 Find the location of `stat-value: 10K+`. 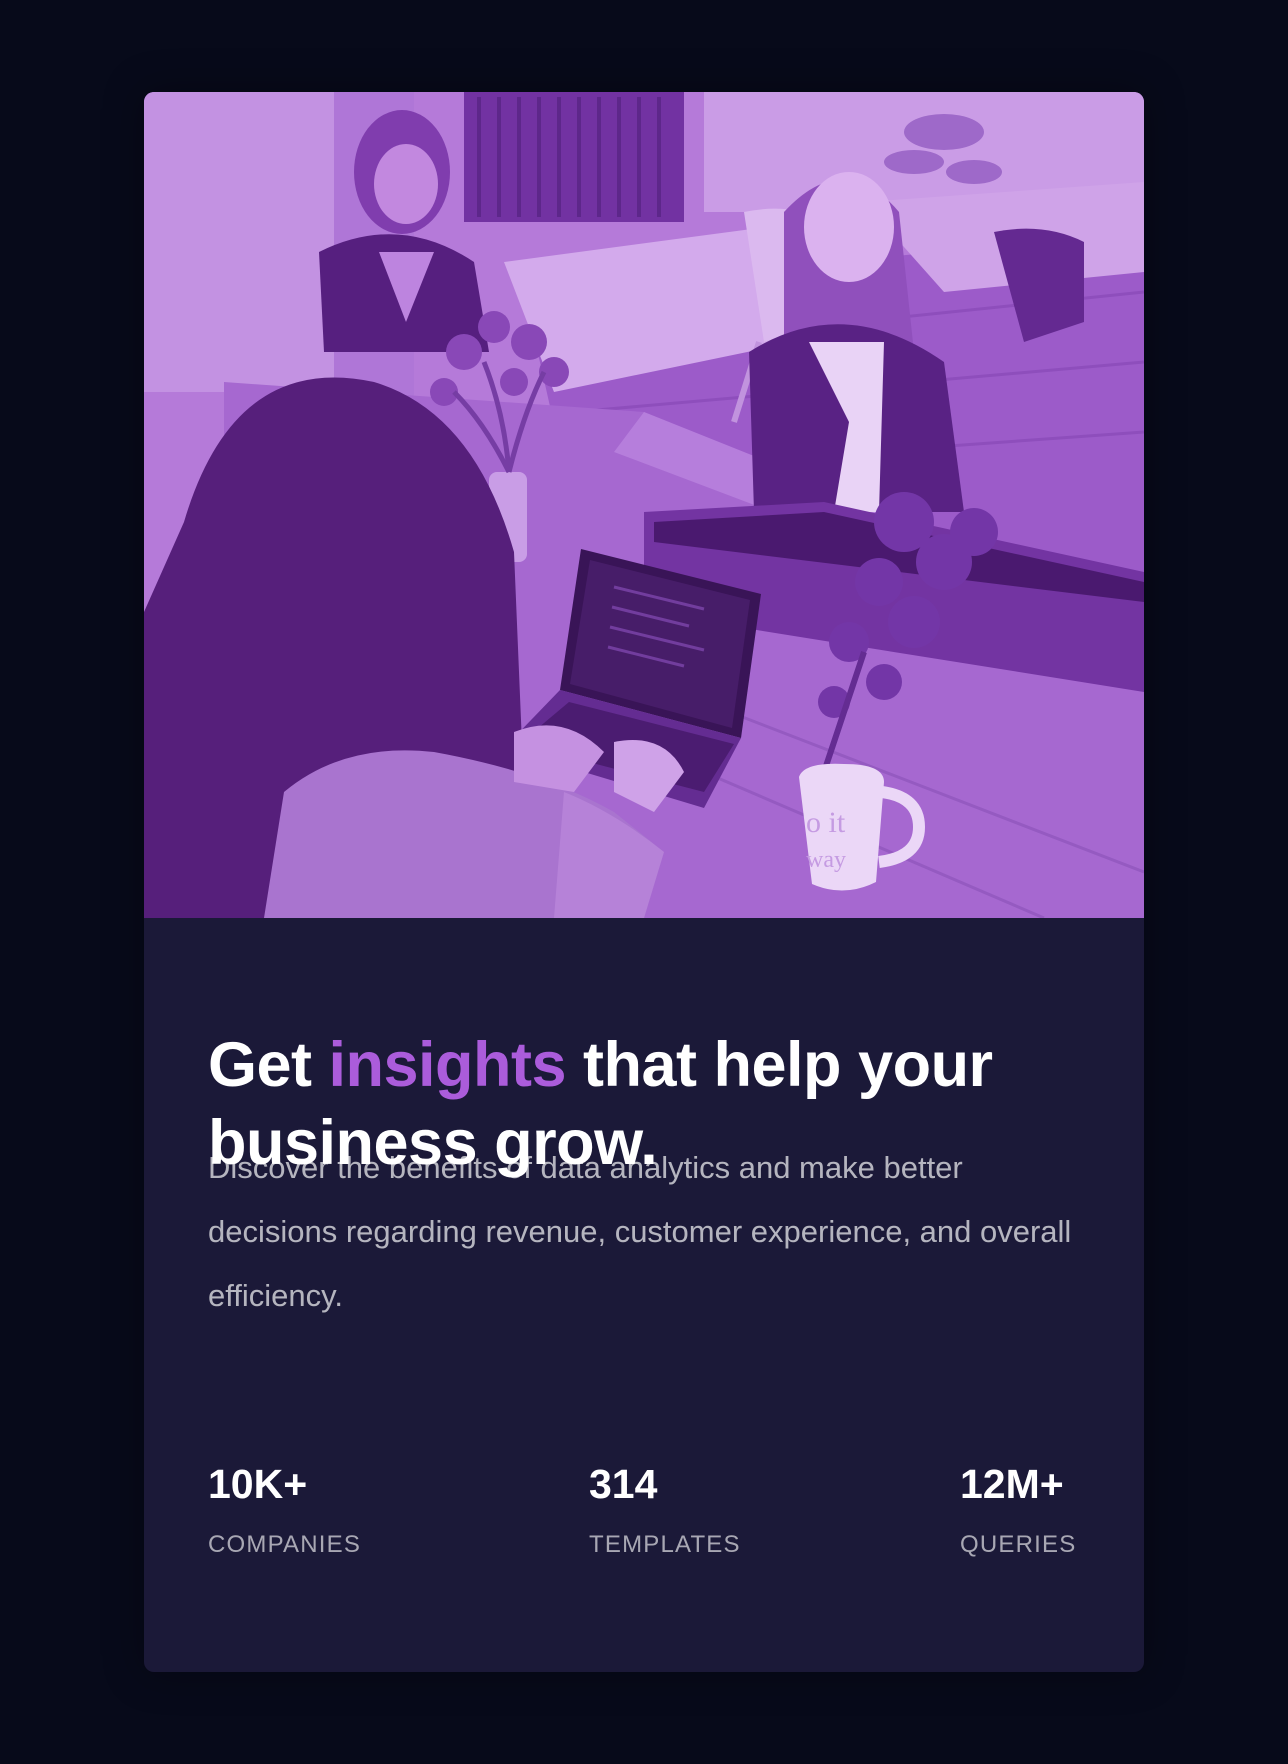

stat-value: 10K+ is located at coordinates (258, 1484).